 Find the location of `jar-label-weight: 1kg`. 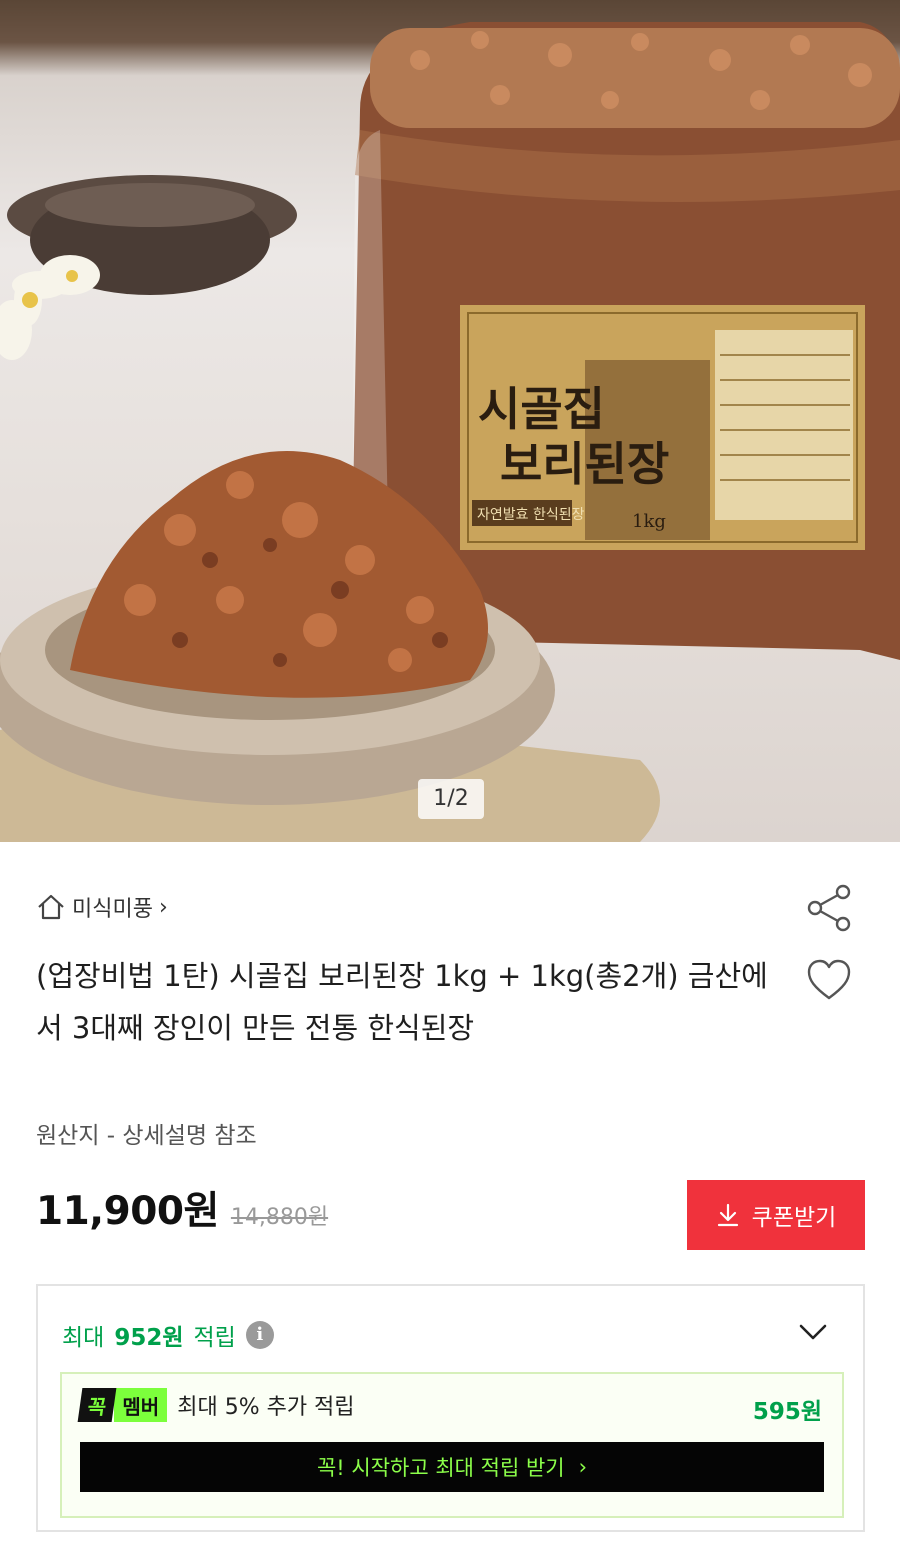

jar-label-weight: 1kg is located at coordinates (649, 521).